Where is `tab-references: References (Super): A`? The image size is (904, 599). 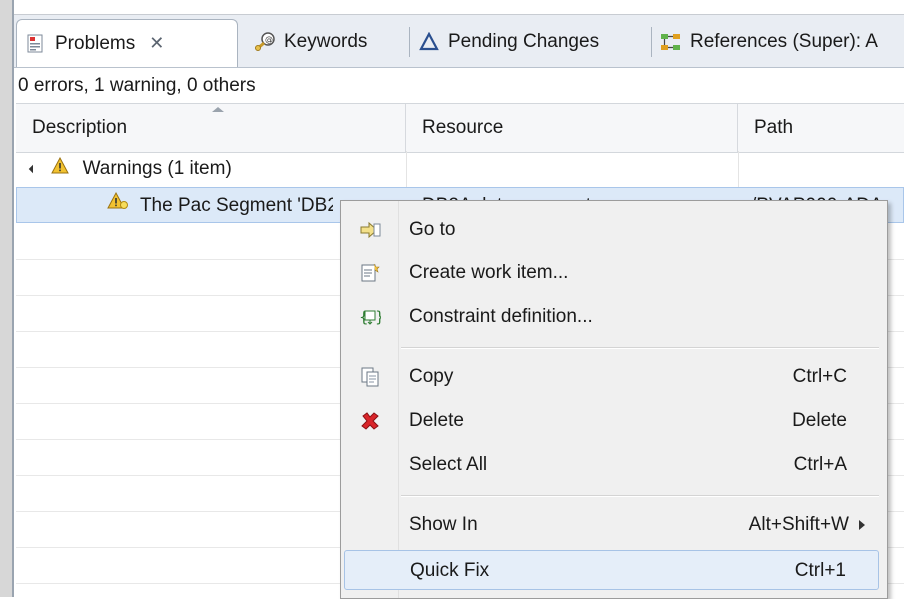
tab-references: References (Super): A is located at coordinates (778, 42).